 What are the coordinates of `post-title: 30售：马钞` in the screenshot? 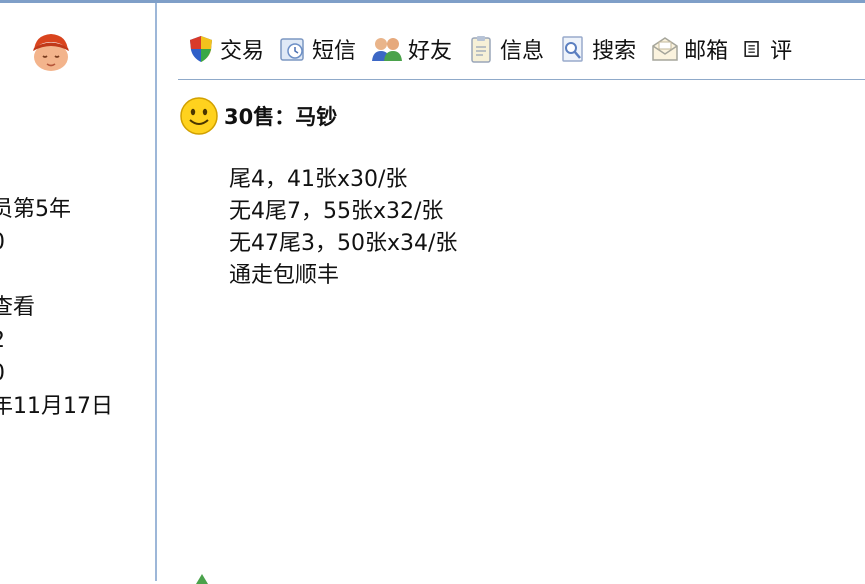 It's located at (281, 117).